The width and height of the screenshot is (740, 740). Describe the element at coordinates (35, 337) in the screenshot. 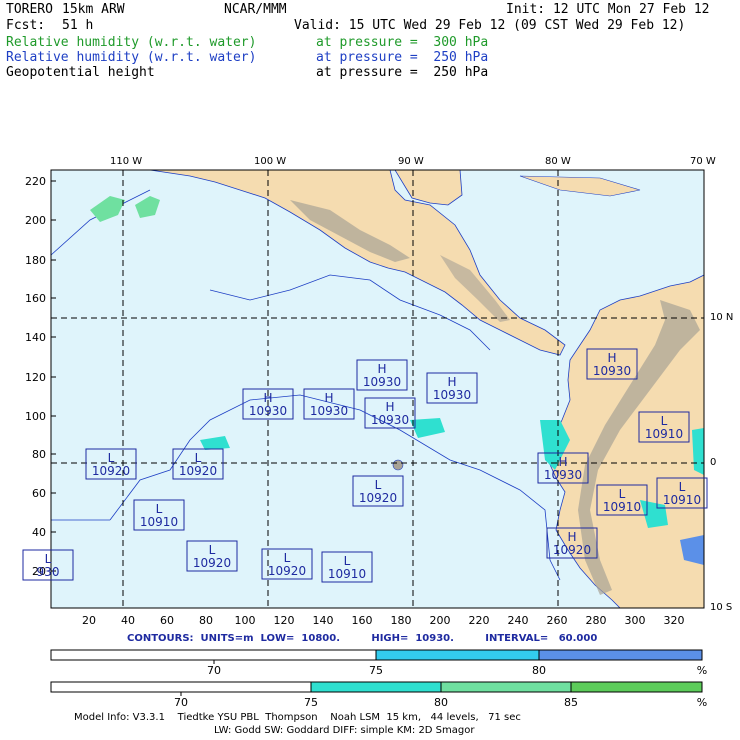

I see `y-tick-140: 140` at that location.